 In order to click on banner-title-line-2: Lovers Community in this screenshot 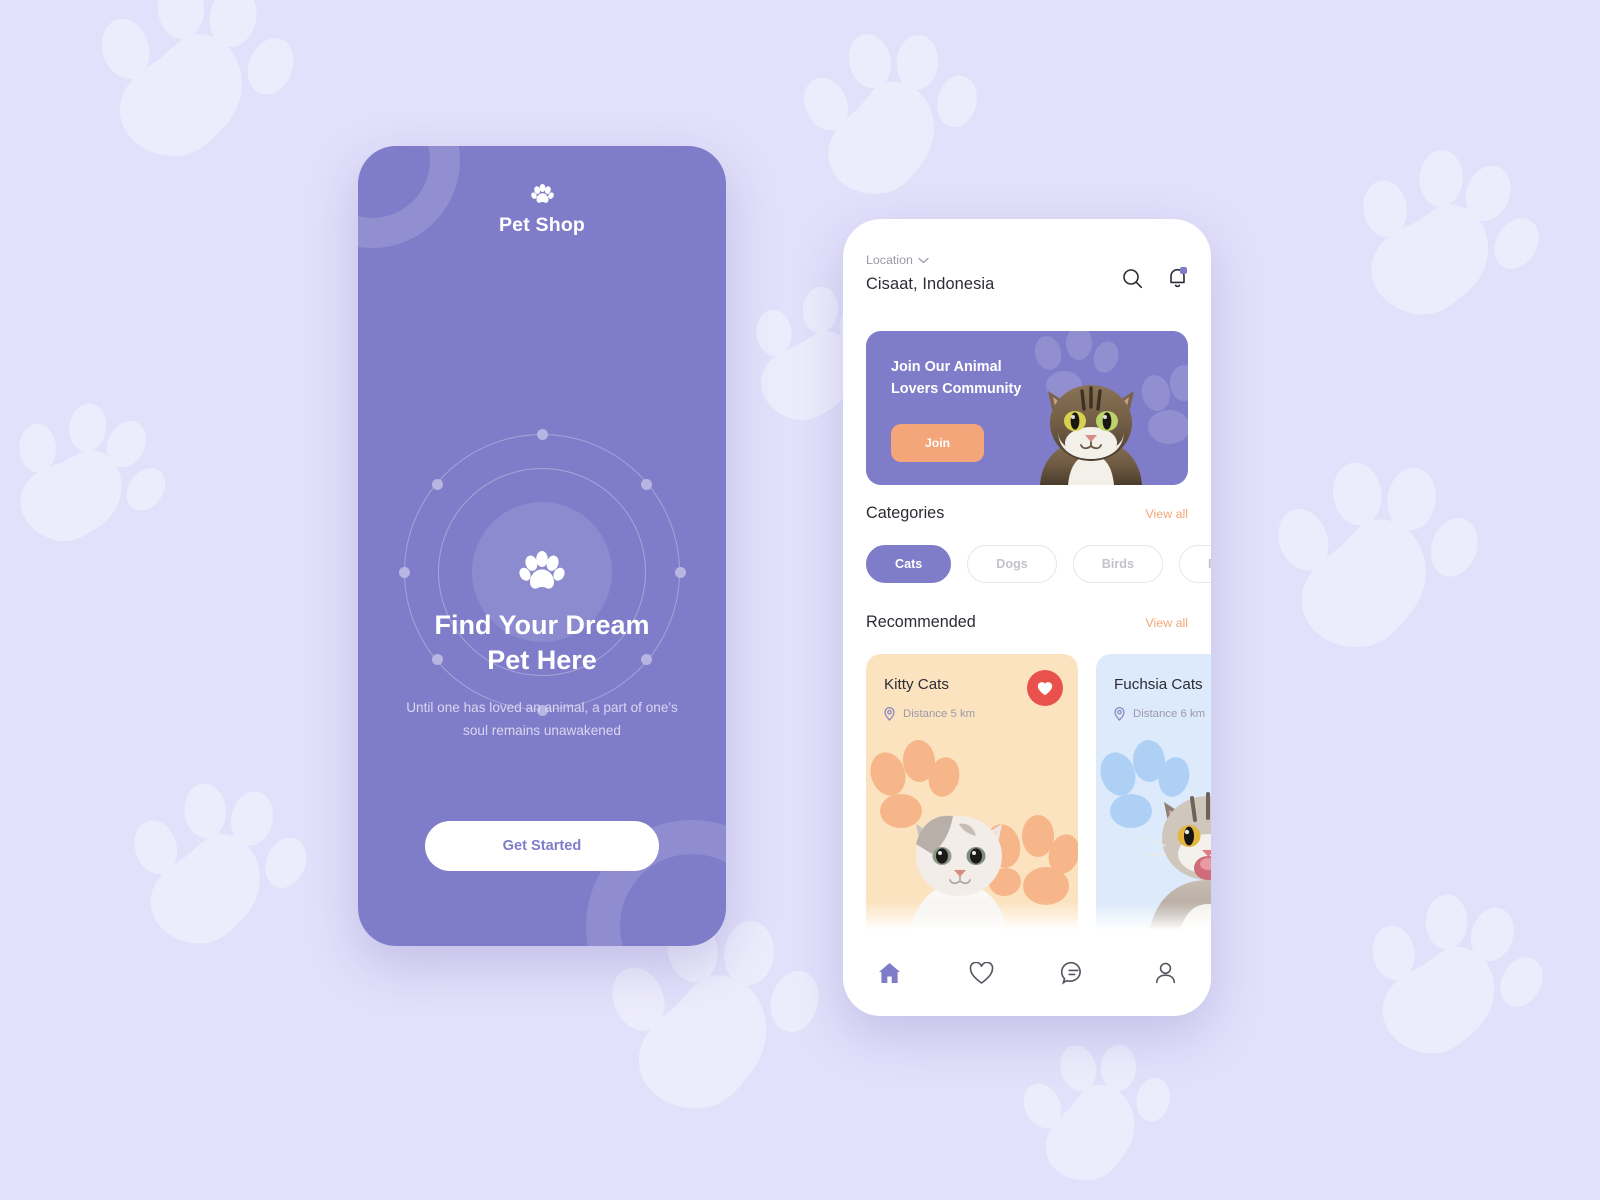, I will do `click(956, 388)`.